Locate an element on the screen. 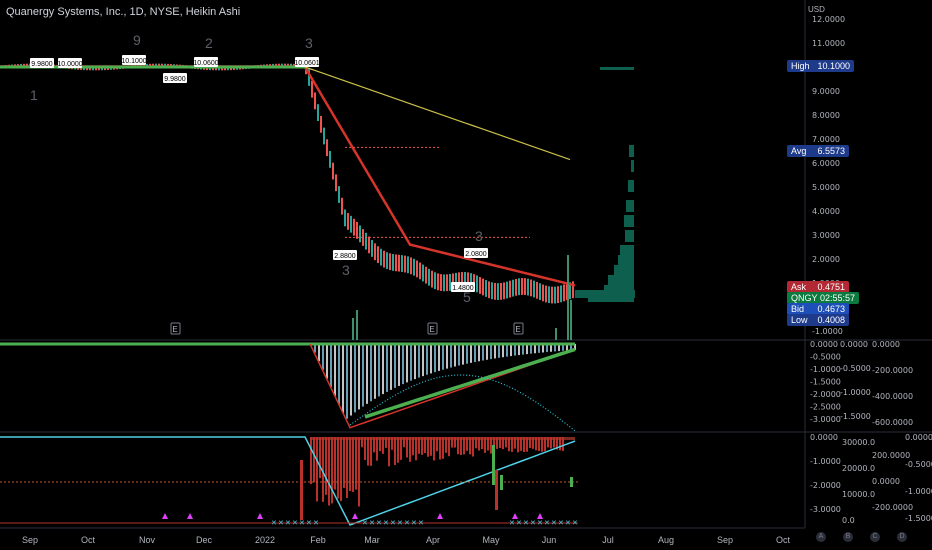  high-tag: High 10.1000 is located at coordinates (820, 66).